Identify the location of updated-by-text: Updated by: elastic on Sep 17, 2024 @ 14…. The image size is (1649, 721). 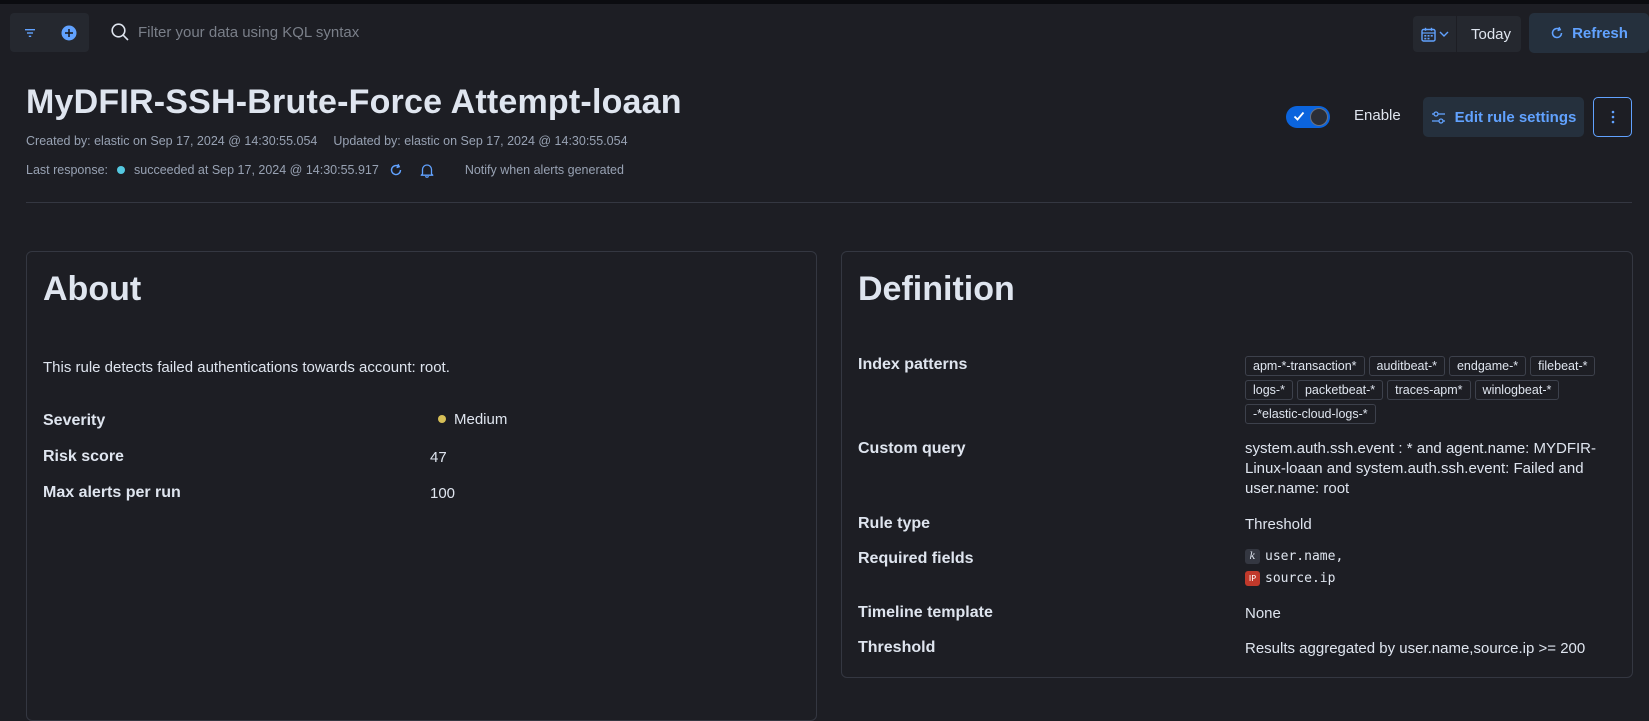
(480, 141).